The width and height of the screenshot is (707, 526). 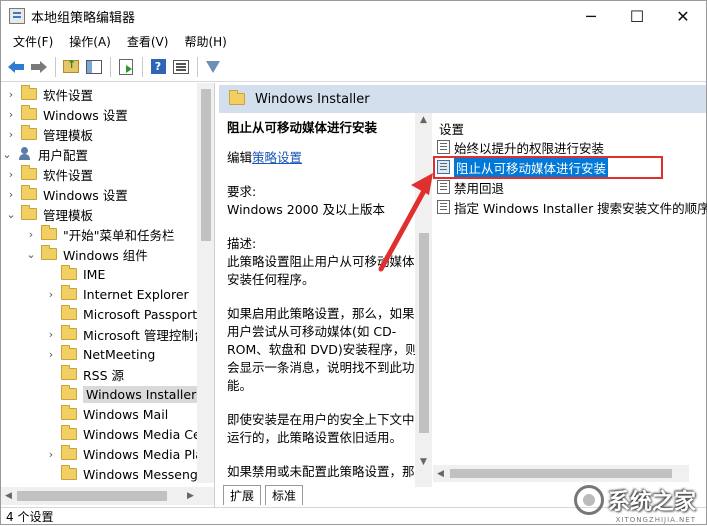 I want to click on close-button: ✕, so click(x=683, y=16).